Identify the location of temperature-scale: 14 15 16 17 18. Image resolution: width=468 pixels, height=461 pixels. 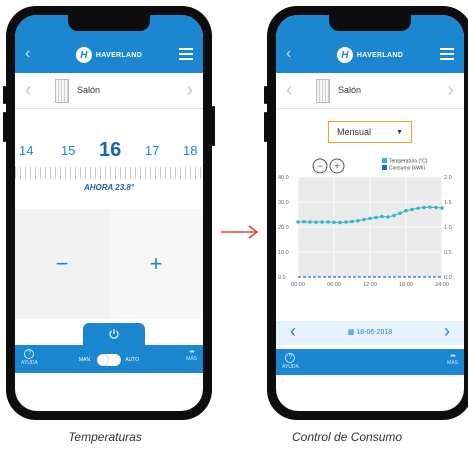
(109, 150).